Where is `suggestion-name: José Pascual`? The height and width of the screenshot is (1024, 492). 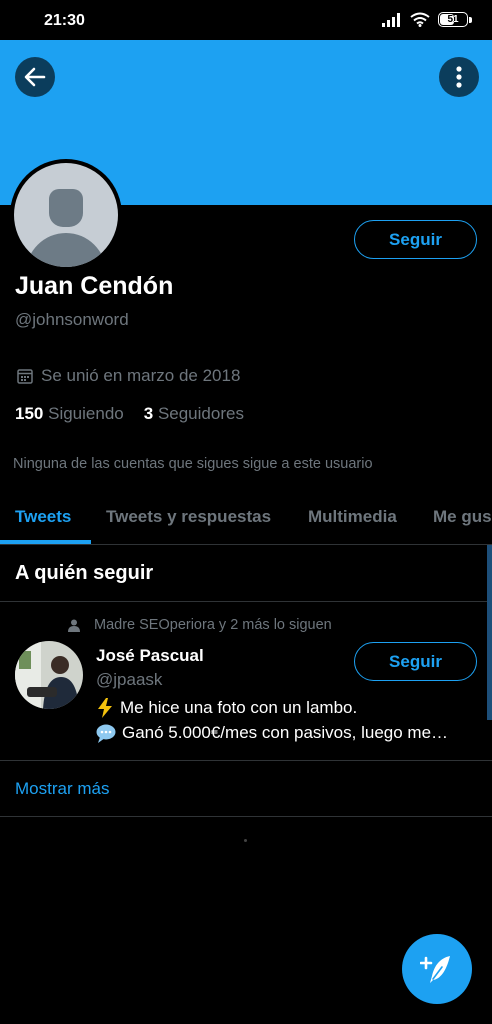
suggestion-name: José Pascual is located at coordinates (150, 656).